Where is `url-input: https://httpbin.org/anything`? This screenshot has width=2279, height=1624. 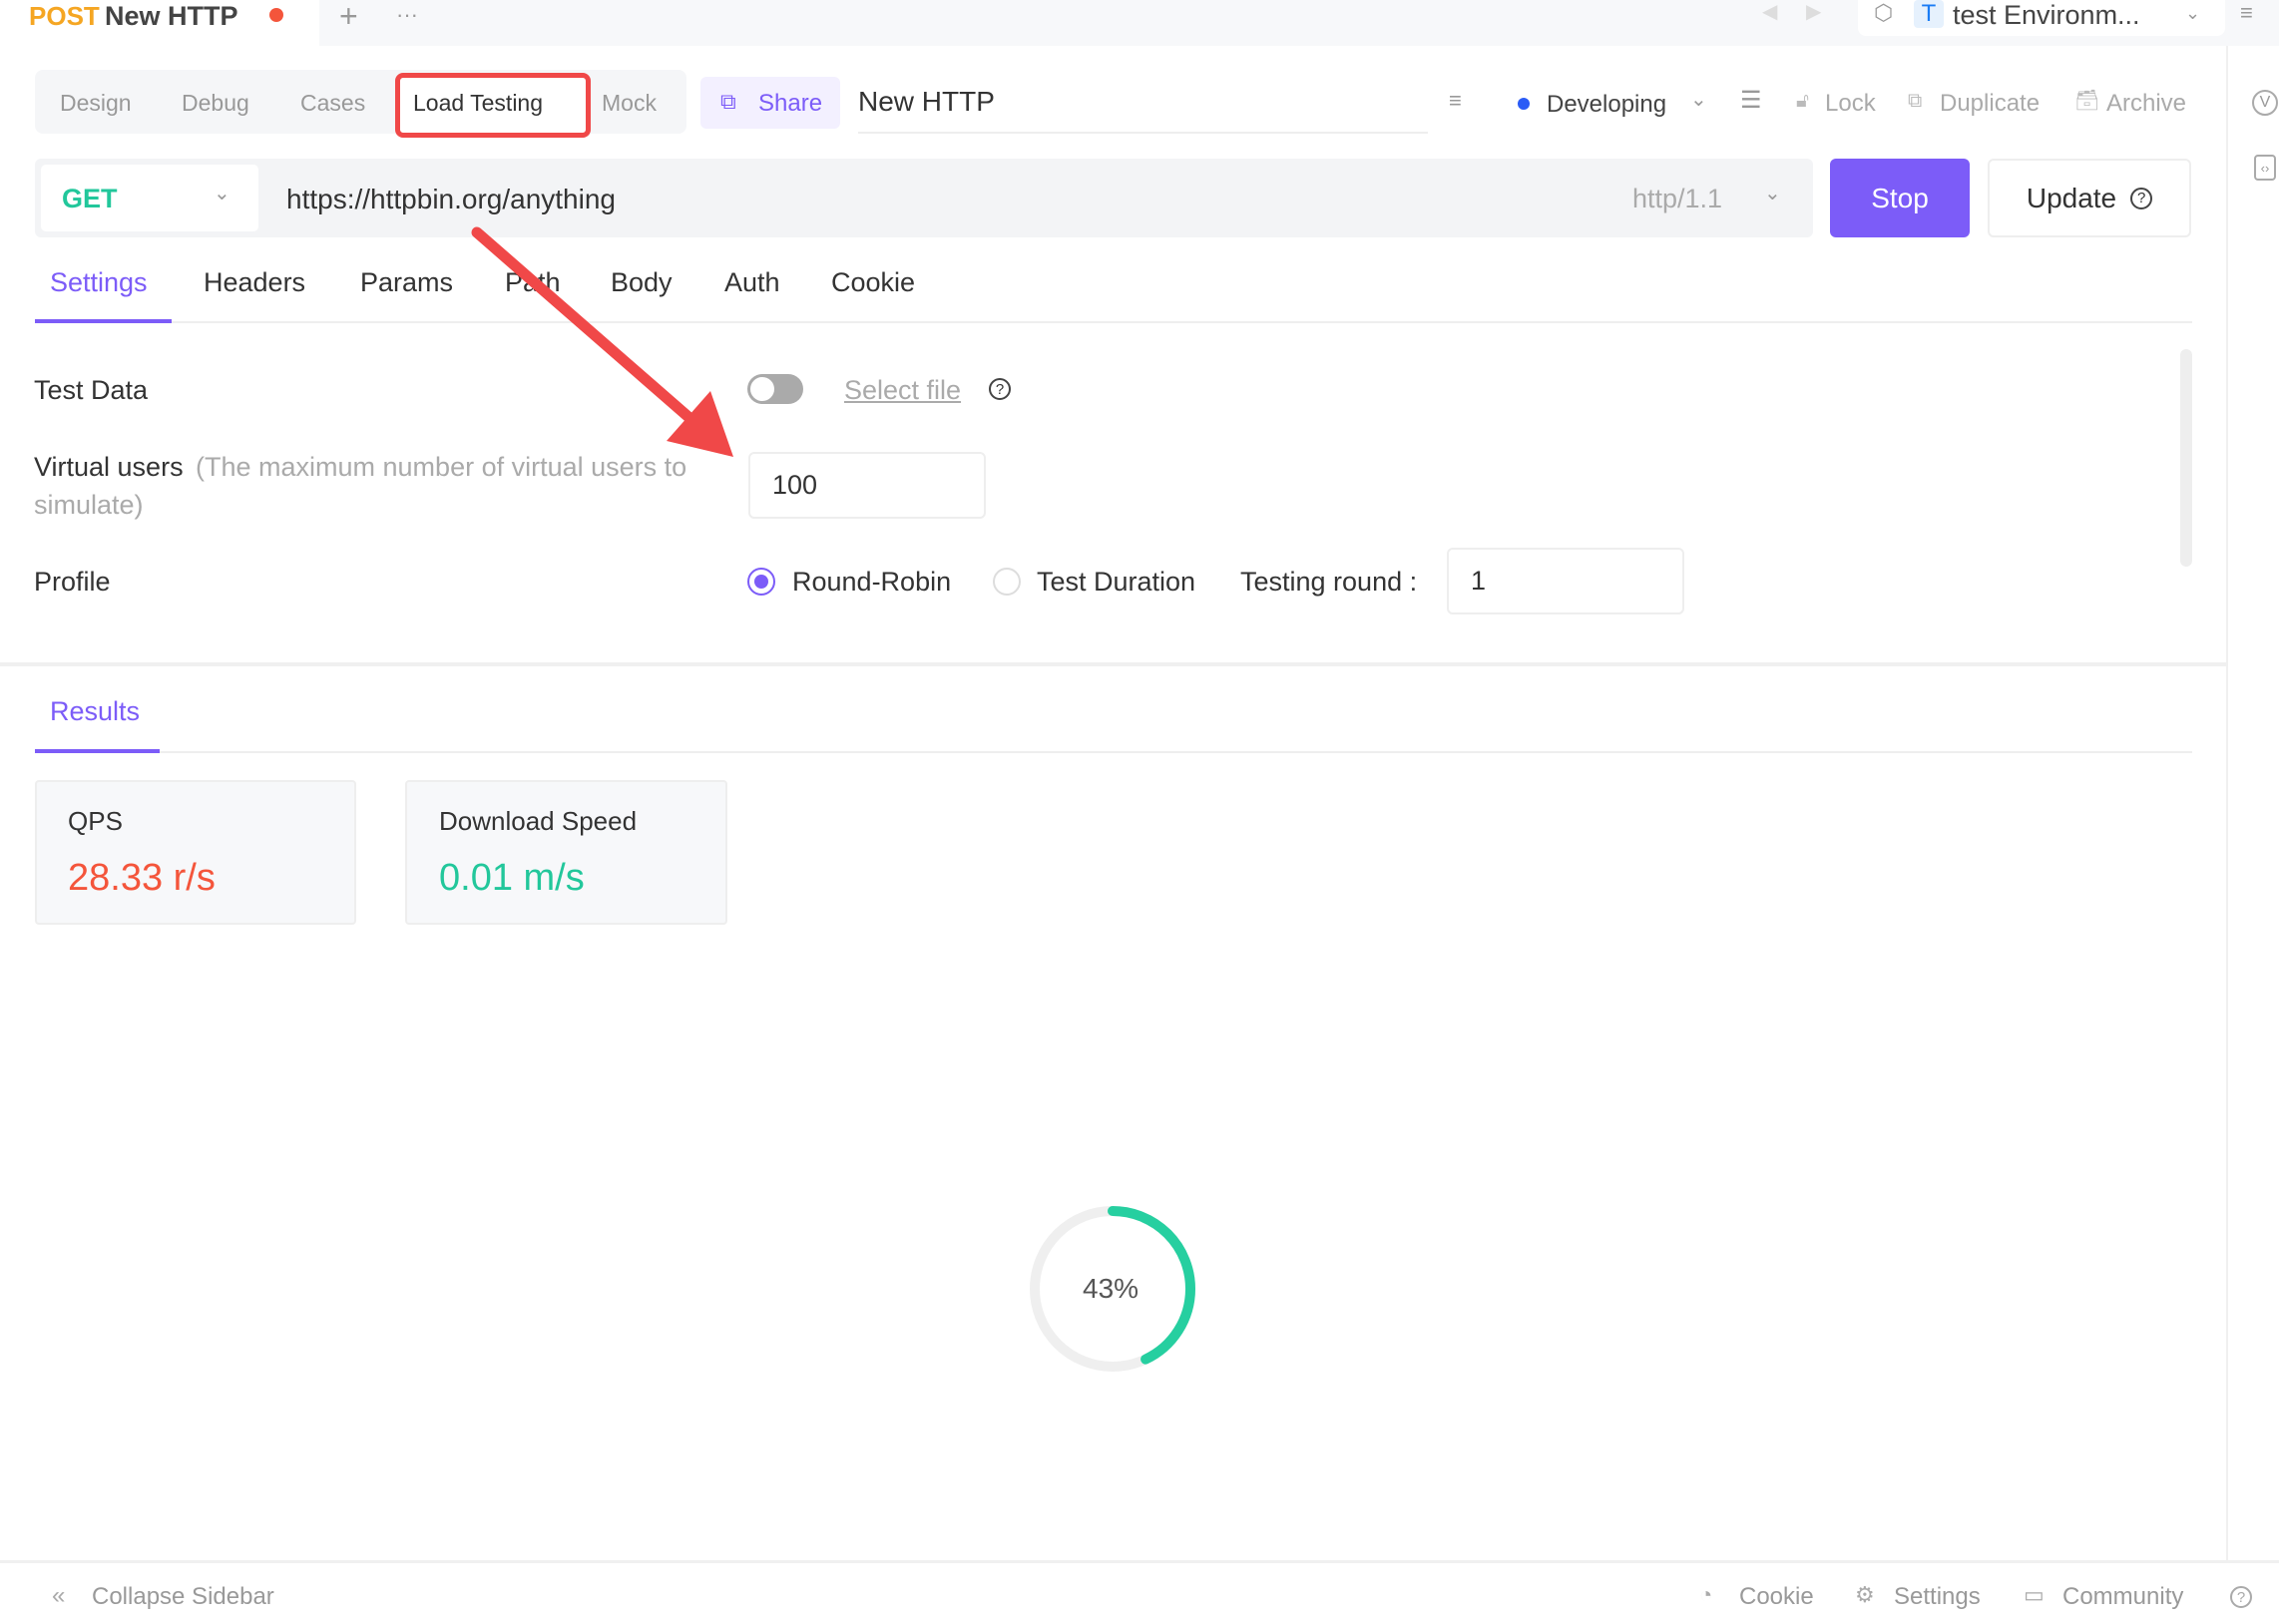
url-input: https://httpbin.org/anything is located at coordinates (451, 199).